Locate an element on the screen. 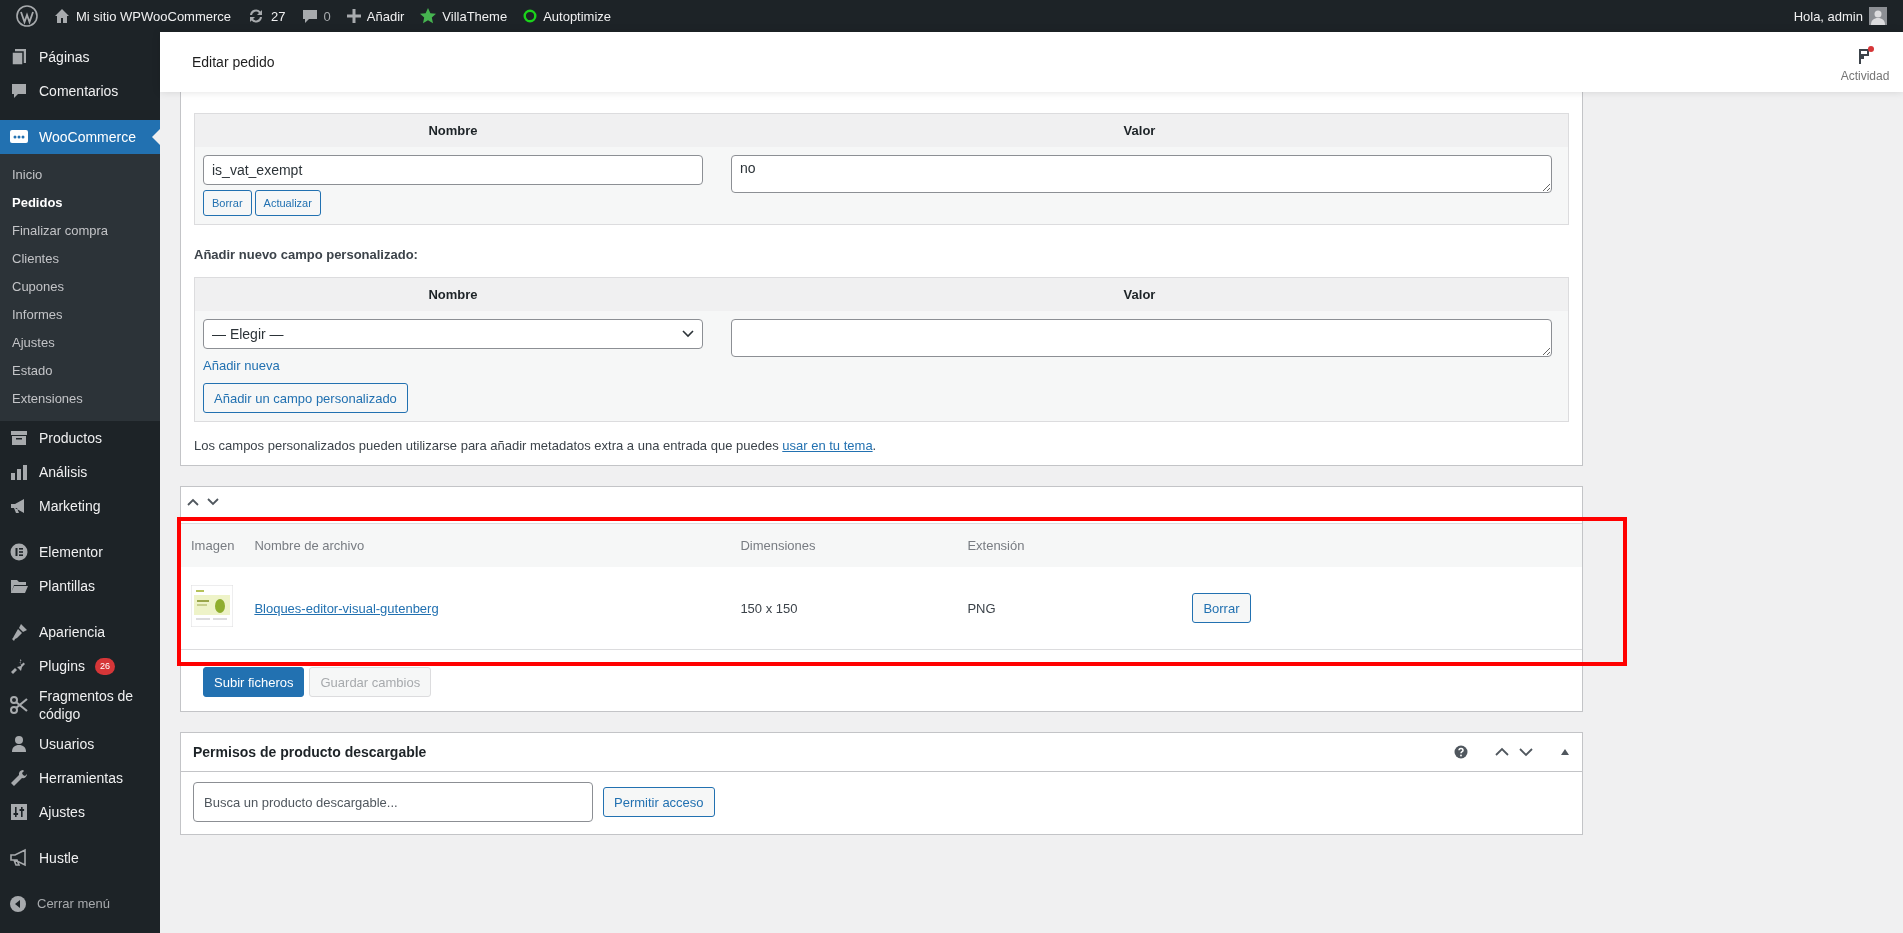  update-count: 27 is located at coordinates (278, 16).